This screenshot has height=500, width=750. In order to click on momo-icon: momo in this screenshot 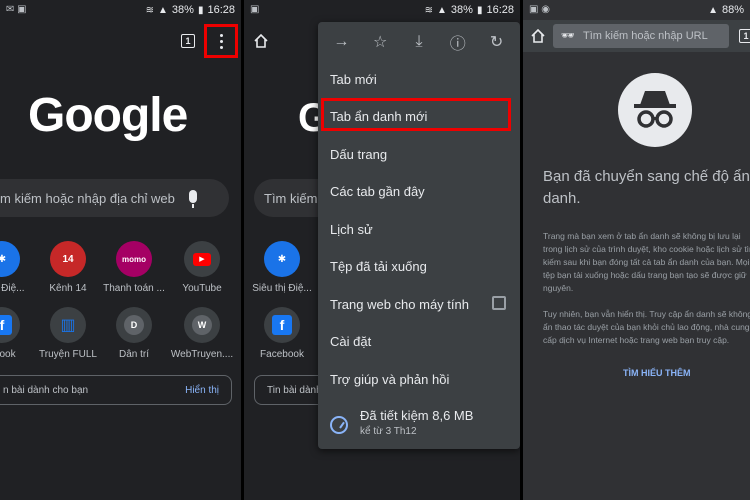, I will do `click(134, 259)`.